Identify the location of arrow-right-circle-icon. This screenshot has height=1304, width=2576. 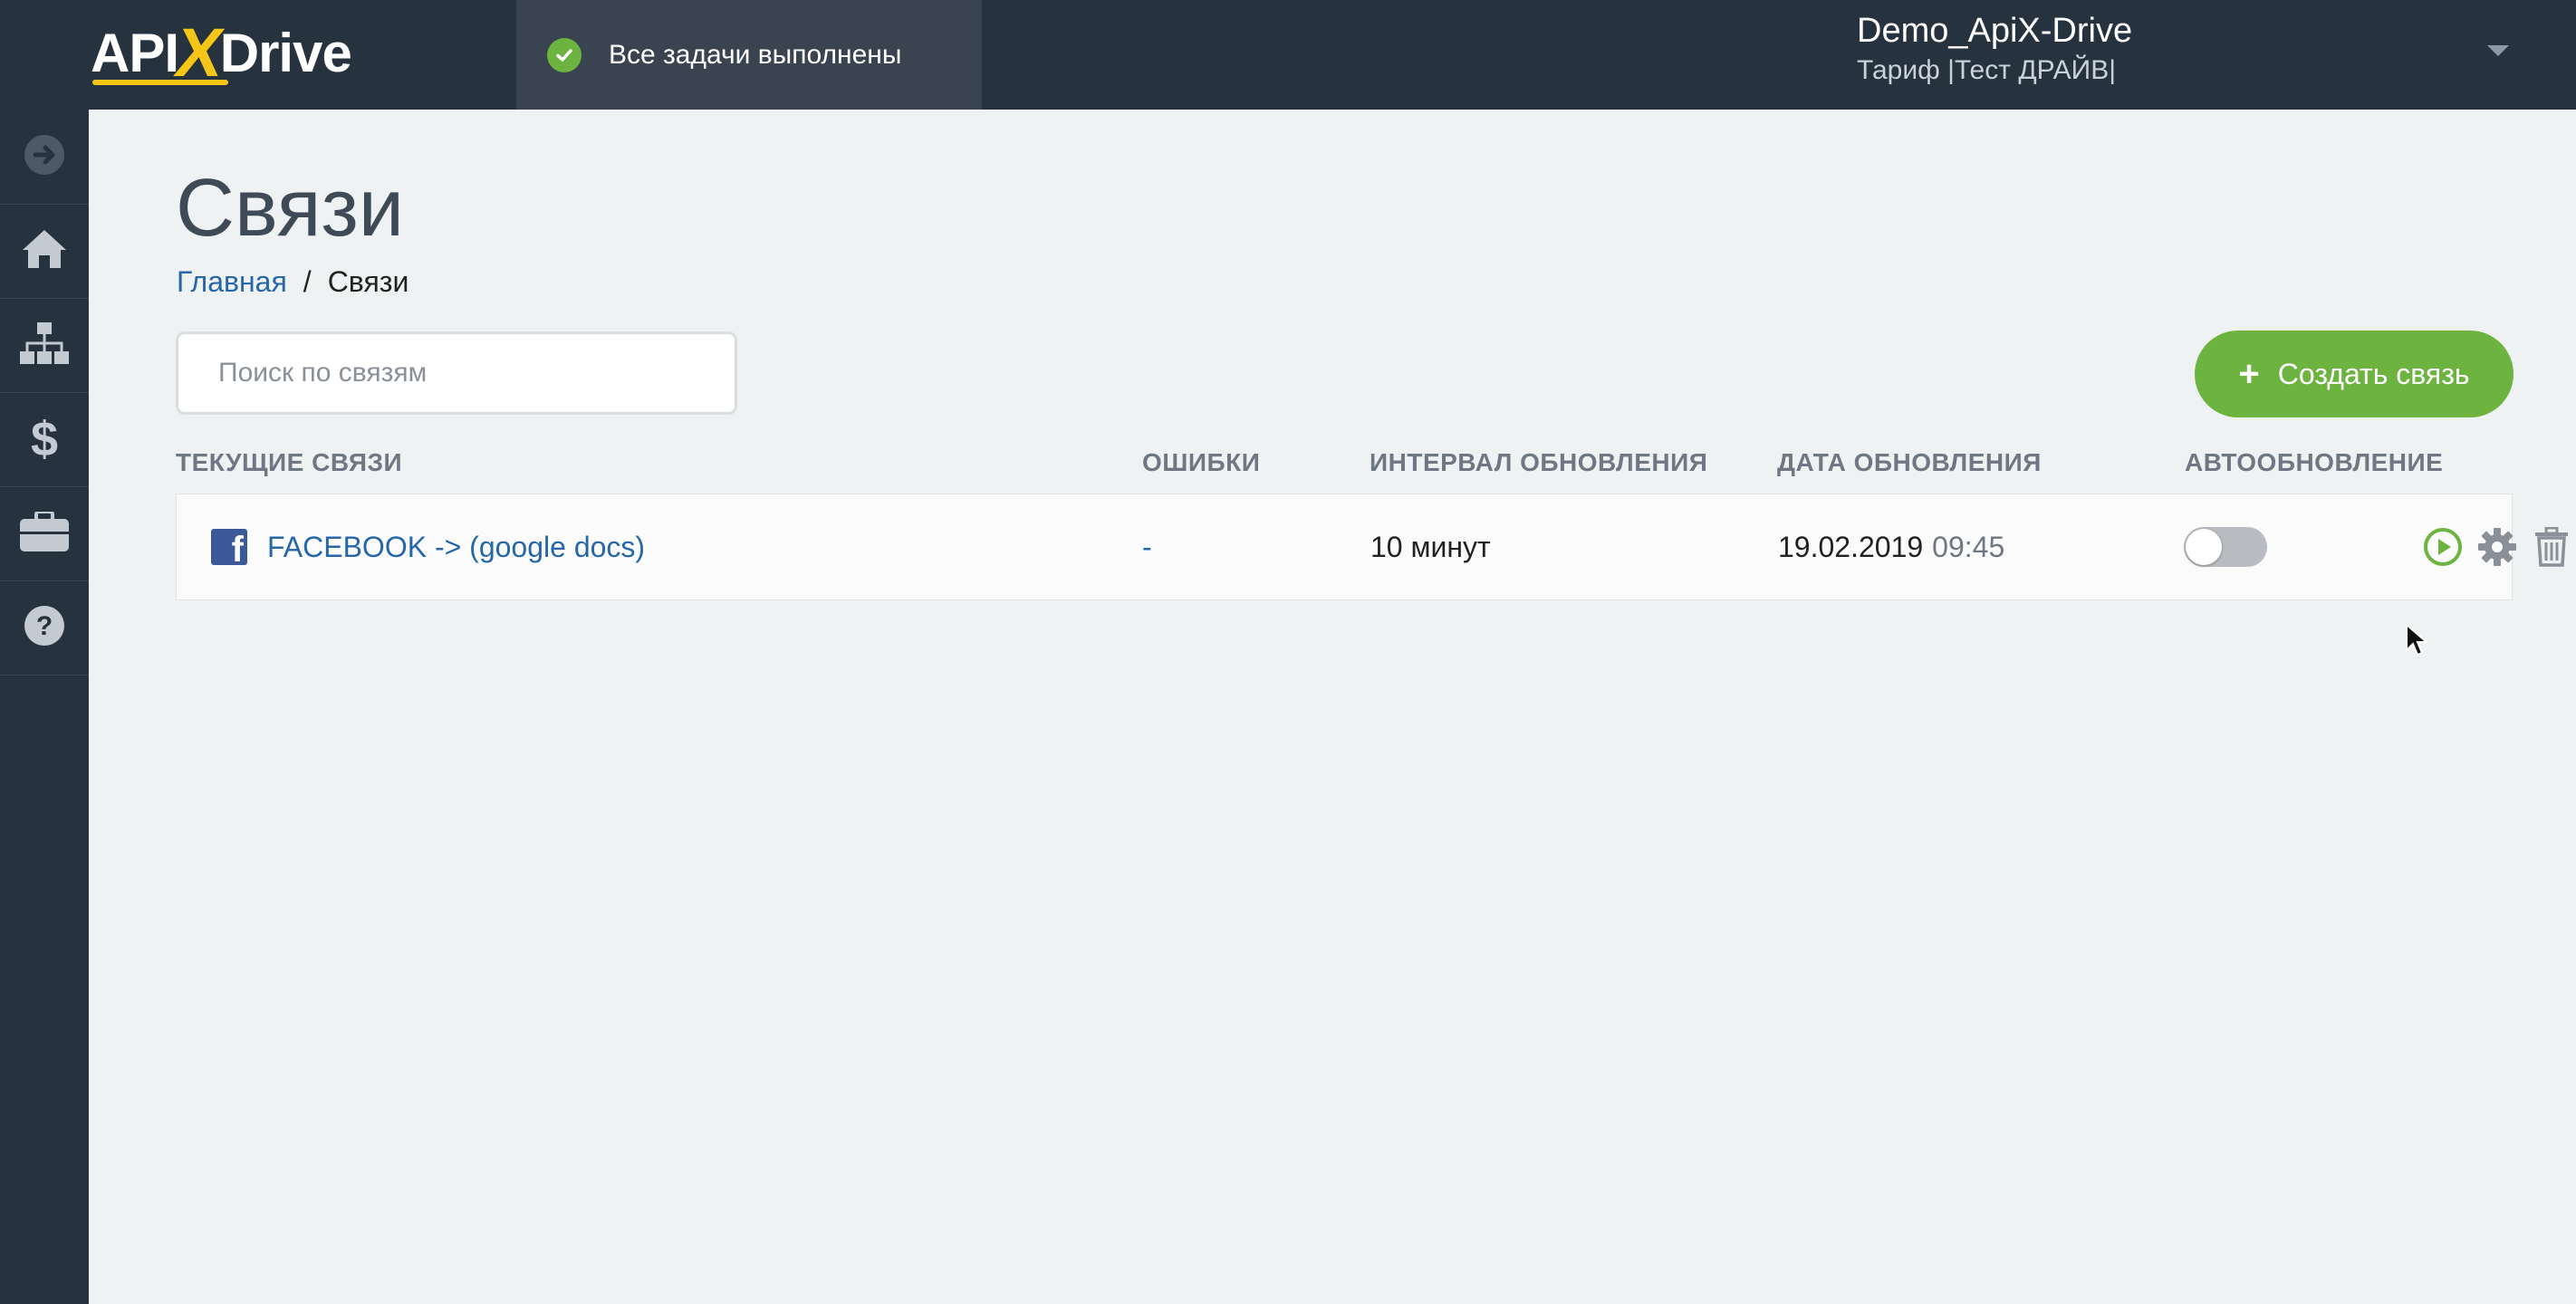
(44, 157).